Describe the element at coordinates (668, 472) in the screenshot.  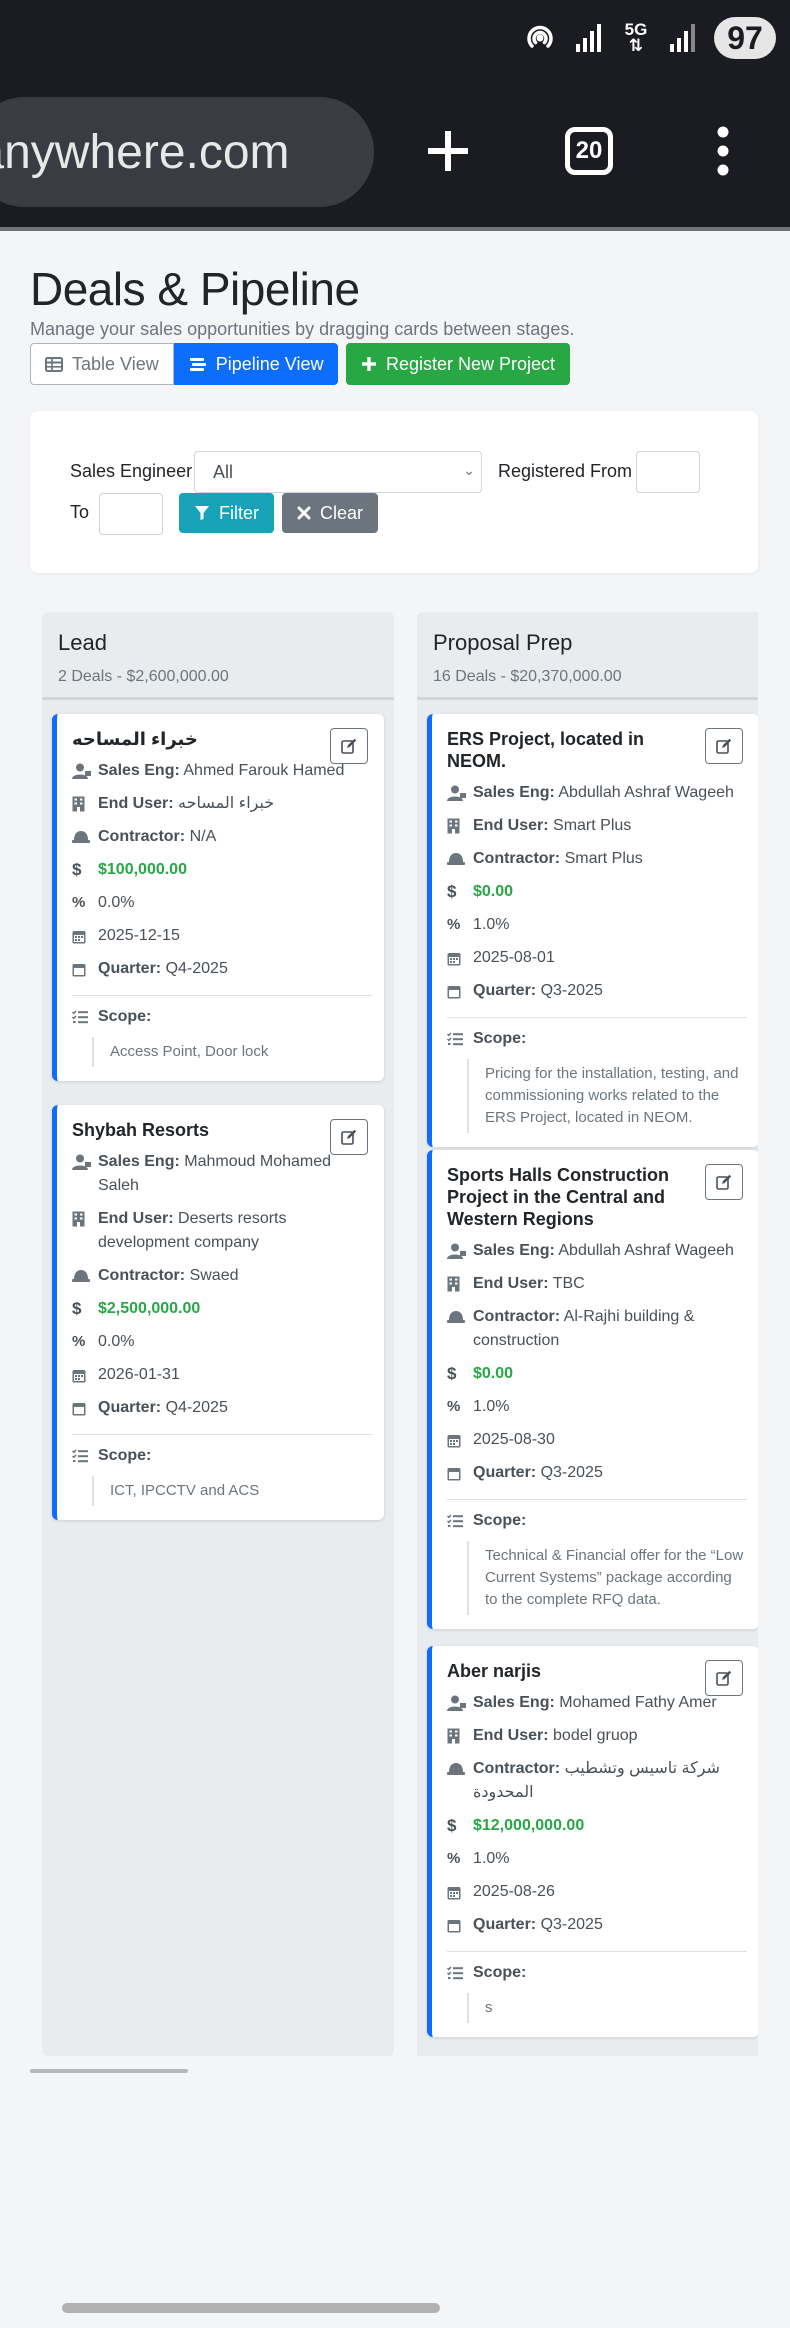
I see `registered-from-input` at that location.